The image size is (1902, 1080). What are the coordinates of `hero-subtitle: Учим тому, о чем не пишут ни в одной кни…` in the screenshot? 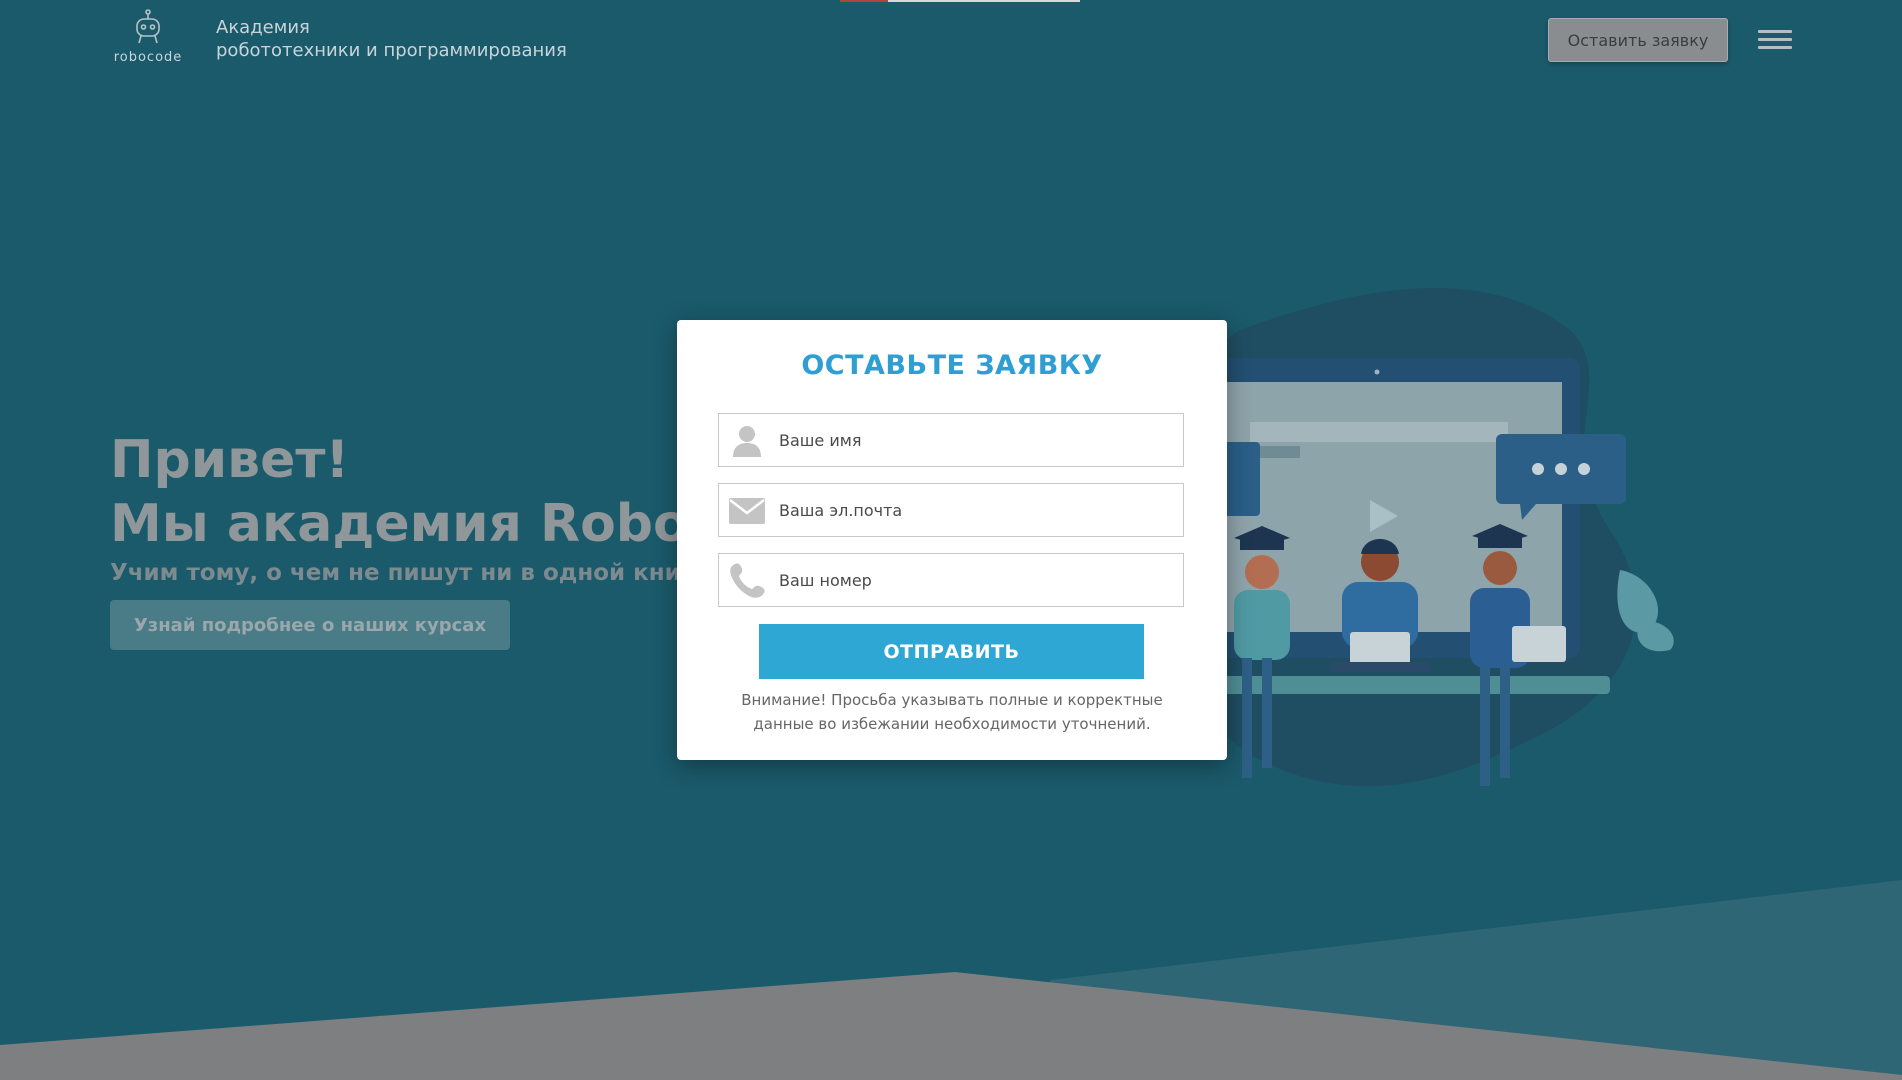 It's located at (409, 573).